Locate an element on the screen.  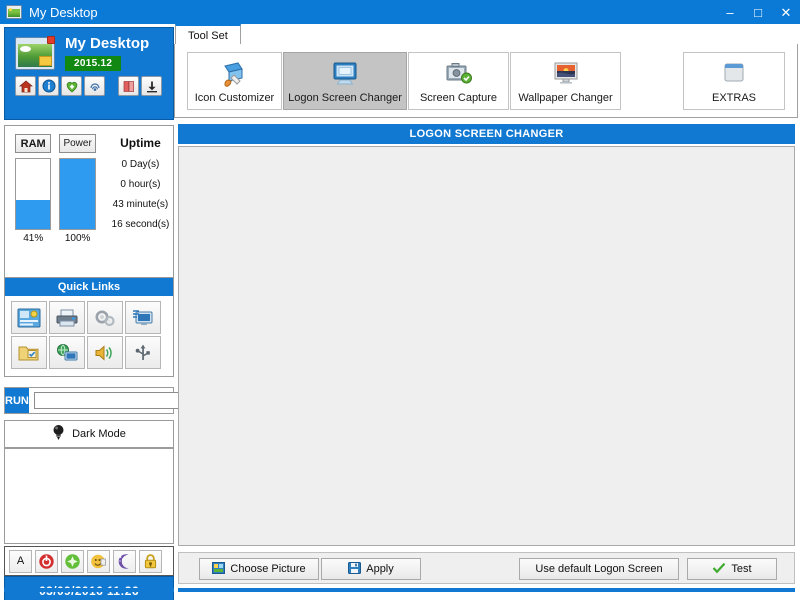
run-input is located at coordinates (108, 400).